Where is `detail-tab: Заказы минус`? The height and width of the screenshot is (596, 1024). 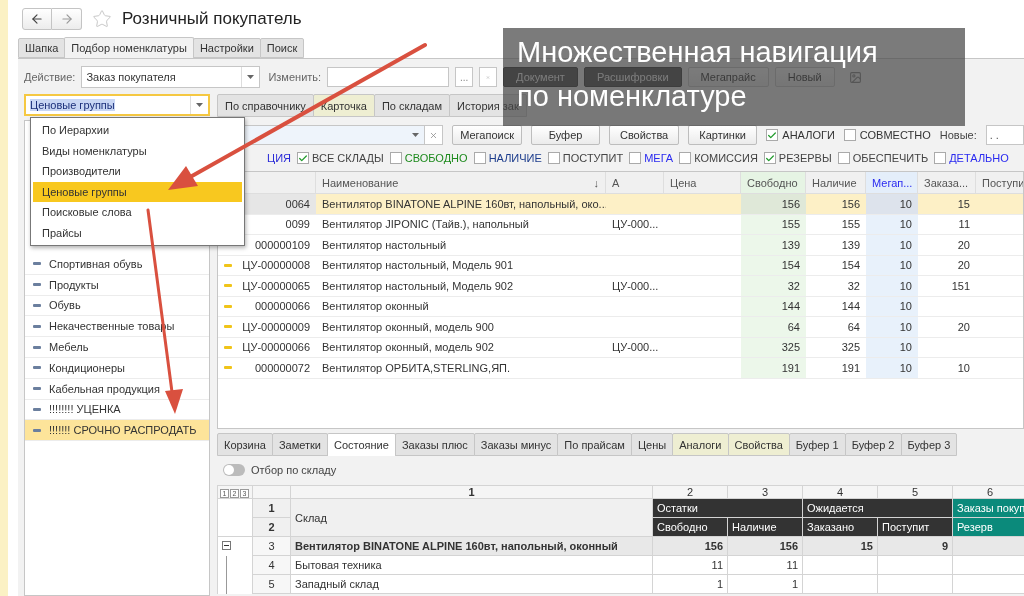
detail-tab: Заказы минус is located at coordinates (516, 444).